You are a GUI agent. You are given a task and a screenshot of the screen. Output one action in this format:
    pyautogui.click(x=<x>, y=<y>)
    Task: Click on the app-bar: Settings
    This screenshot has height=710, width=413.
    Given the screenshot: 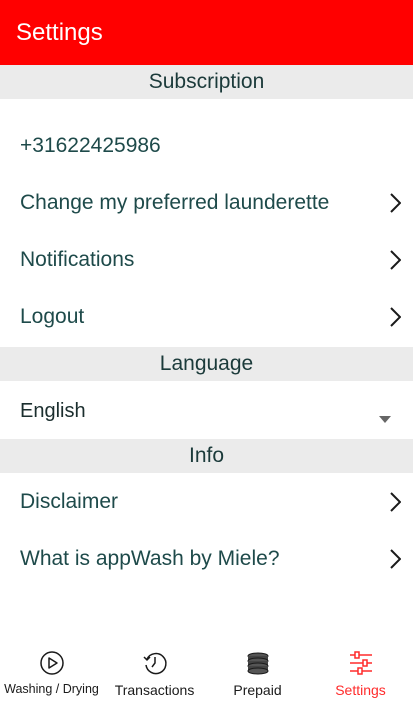 What is the action you would take?
    pyautogui.click(x=206, y=32)
    